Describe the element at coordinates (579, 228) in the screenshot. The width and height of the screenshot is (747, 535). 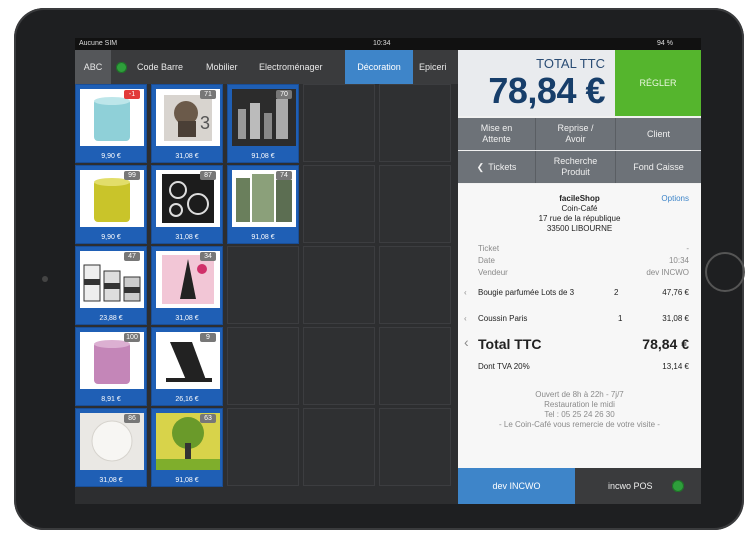
I see `shop-address-line2: 33500 LIBOURNE` at that location.